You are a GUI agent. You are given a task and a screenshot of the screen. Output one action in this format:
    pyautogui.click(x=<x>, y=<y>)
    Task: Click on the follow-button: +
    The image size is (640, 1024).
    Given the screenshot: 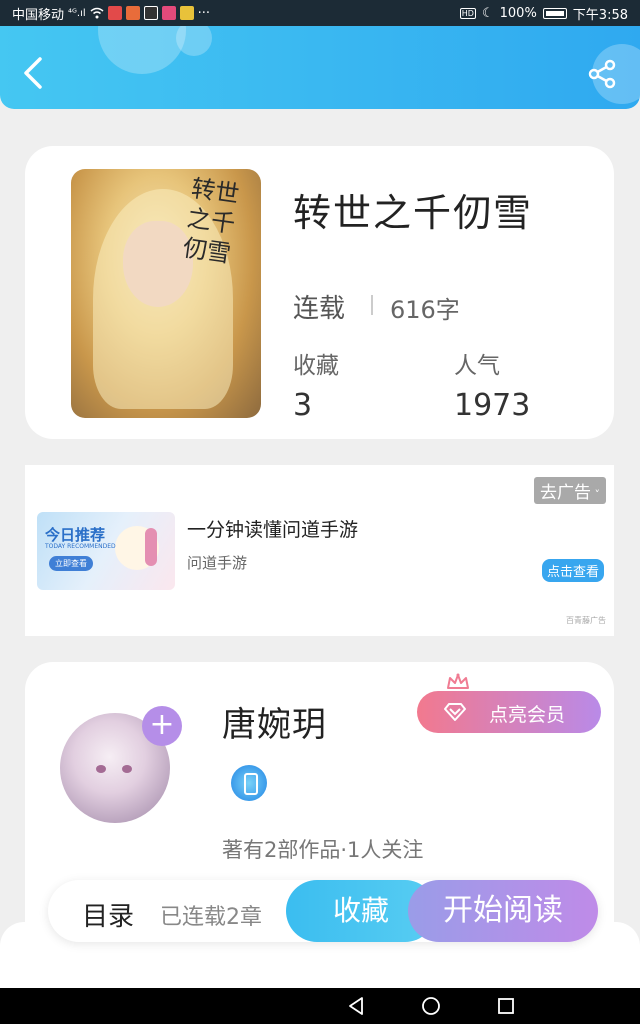 What is the action you would take?
    pyautogui.click(x=162, y=726)
    